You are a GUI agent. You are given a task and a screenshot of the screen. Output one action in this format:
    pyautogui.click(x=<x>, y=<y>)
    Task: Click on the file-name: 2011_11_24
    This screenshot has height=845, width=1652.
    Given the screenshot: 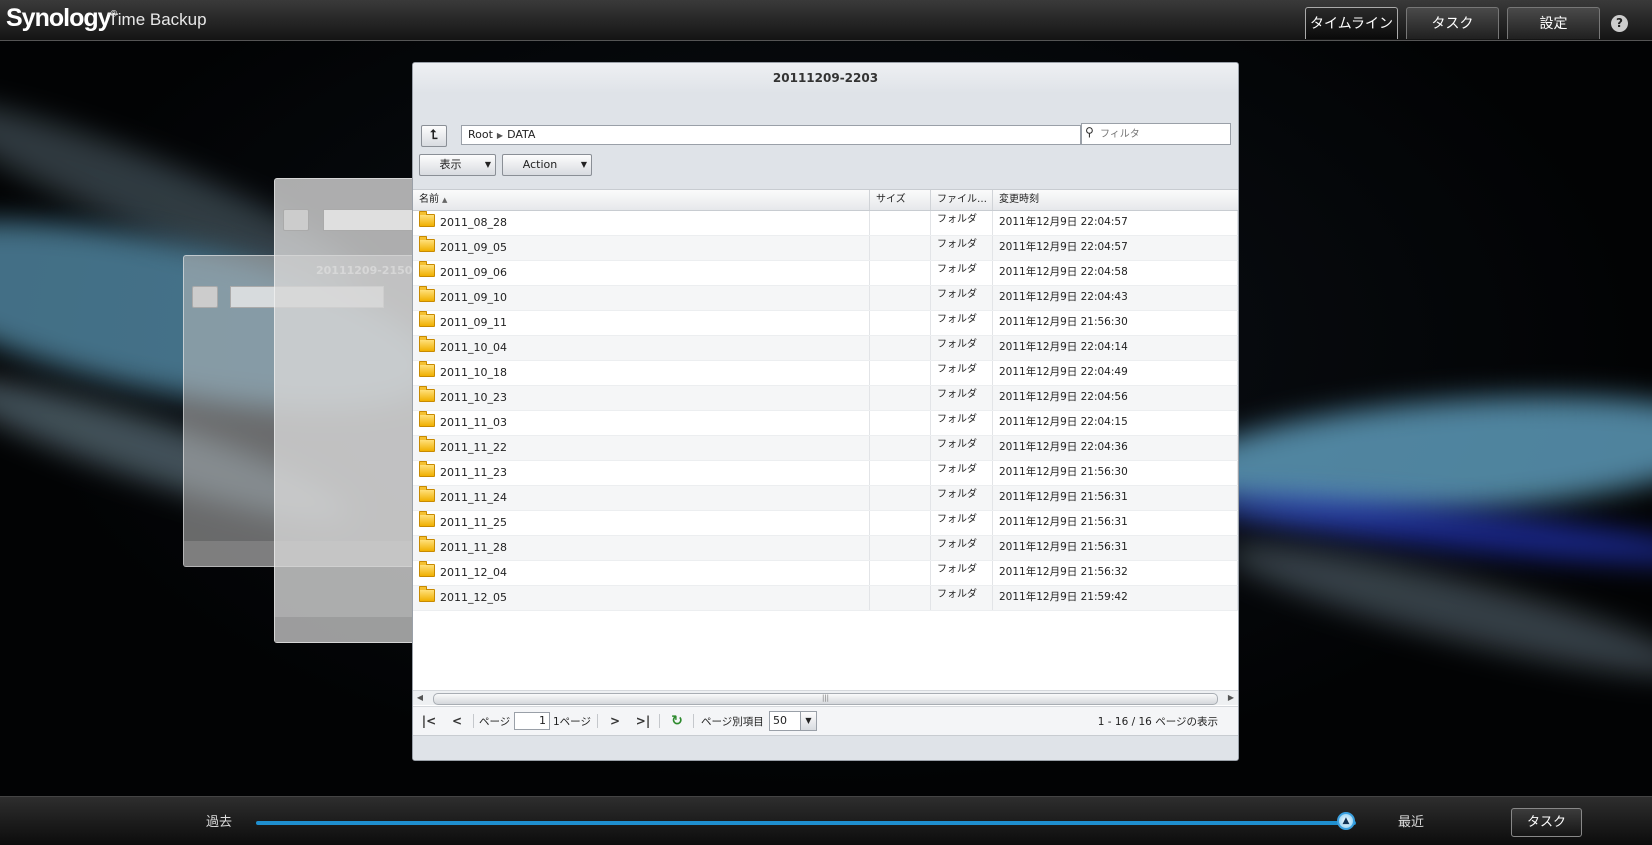 What is the action you would take?
    pyautogui.click(x=473, y=497)
    